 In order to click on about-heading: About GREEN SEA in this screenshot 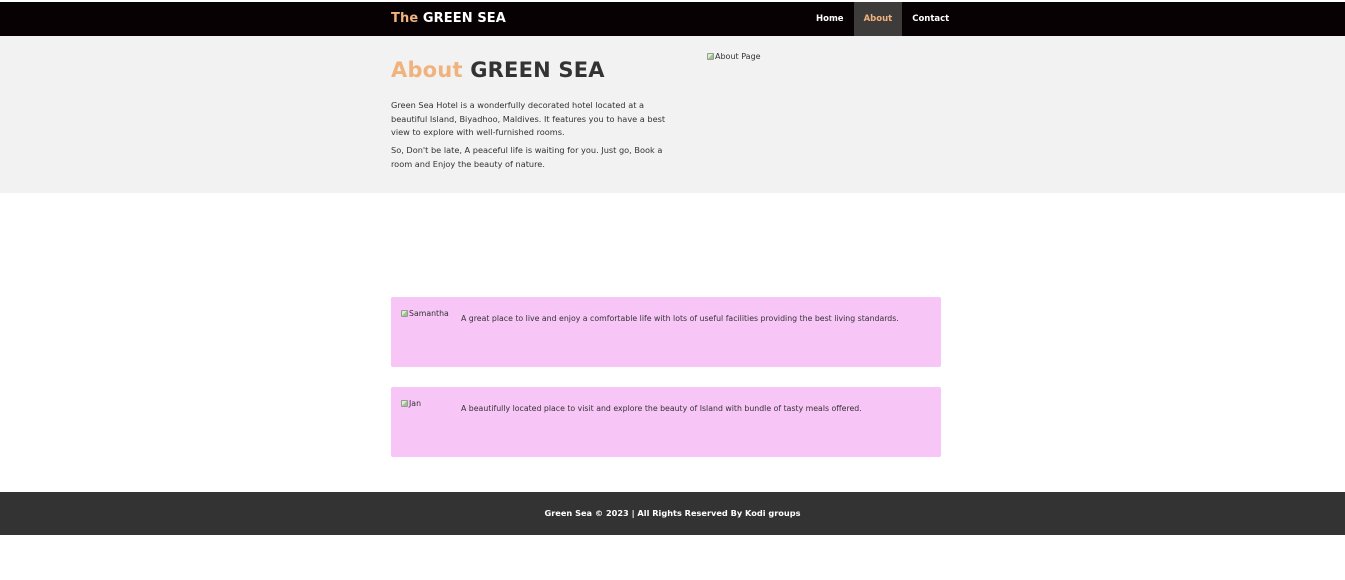, I will do `click(498, 70)`.